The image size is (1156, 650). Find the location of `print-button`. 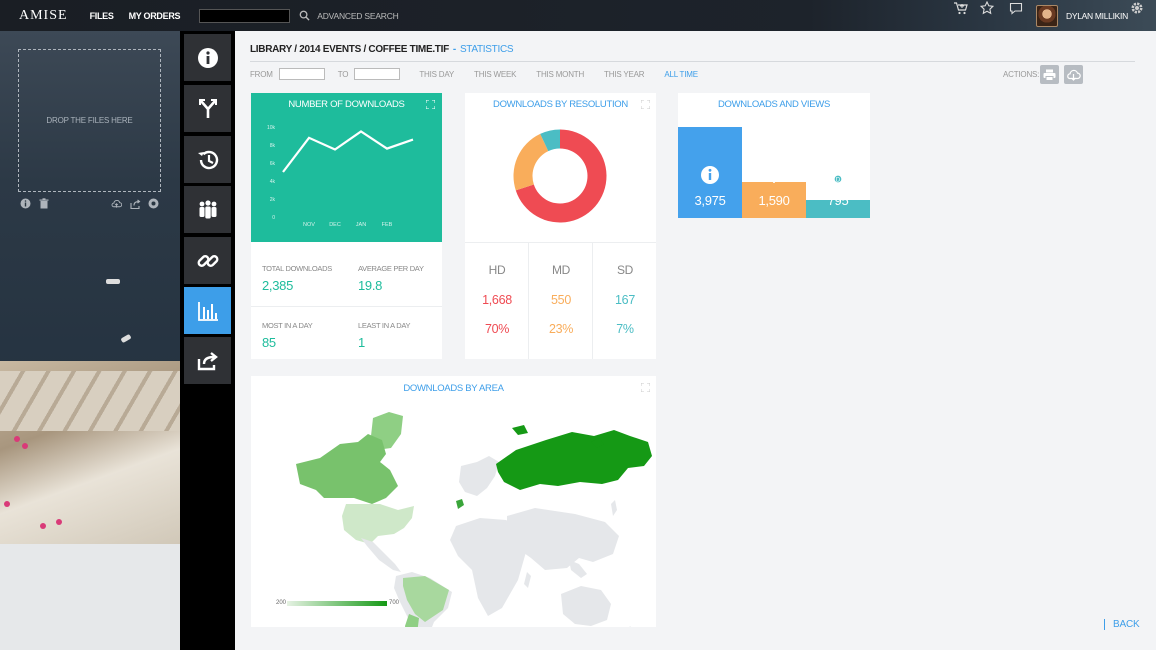

print-button is located at coordinates (1049, 74).